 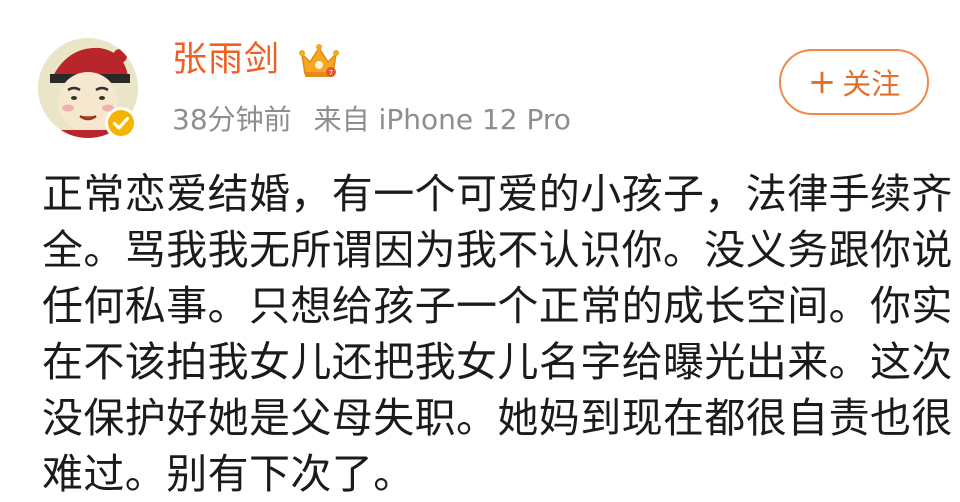 I want to click on plus-icon: +, so click(x=822, y=82).